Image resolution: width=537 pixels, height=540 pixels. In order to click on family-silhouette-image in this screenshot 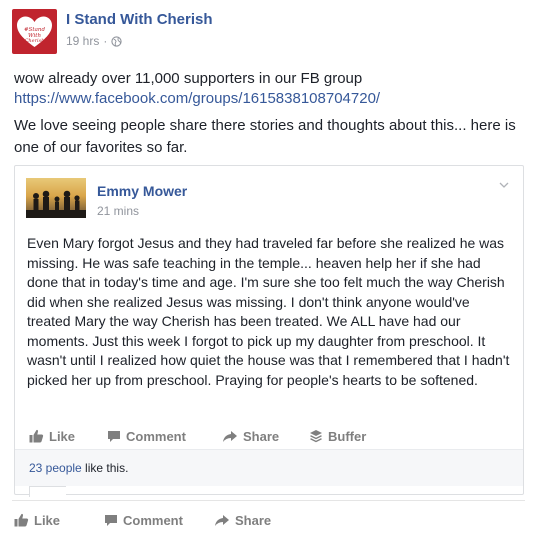, I will do `click(56, 204)`.